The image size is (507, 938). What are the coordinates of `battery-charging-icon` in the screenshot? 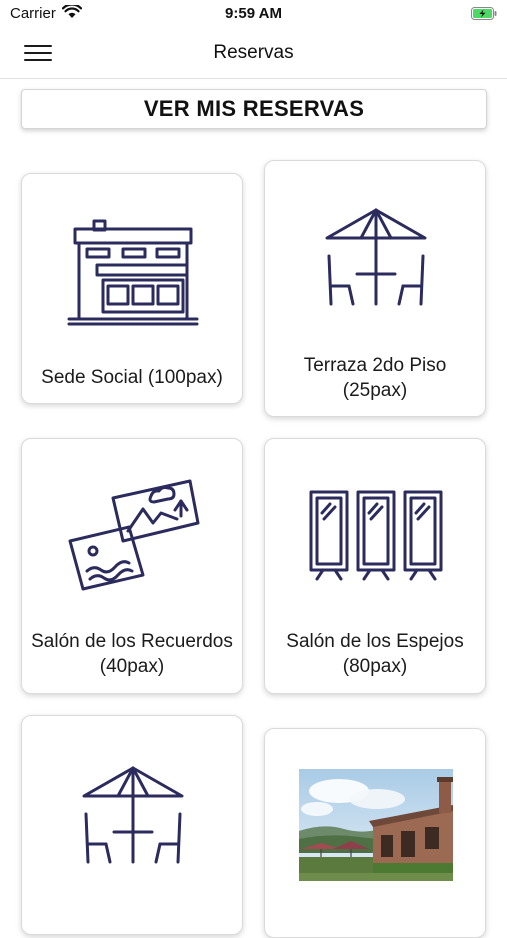 It's located at (484, 13).